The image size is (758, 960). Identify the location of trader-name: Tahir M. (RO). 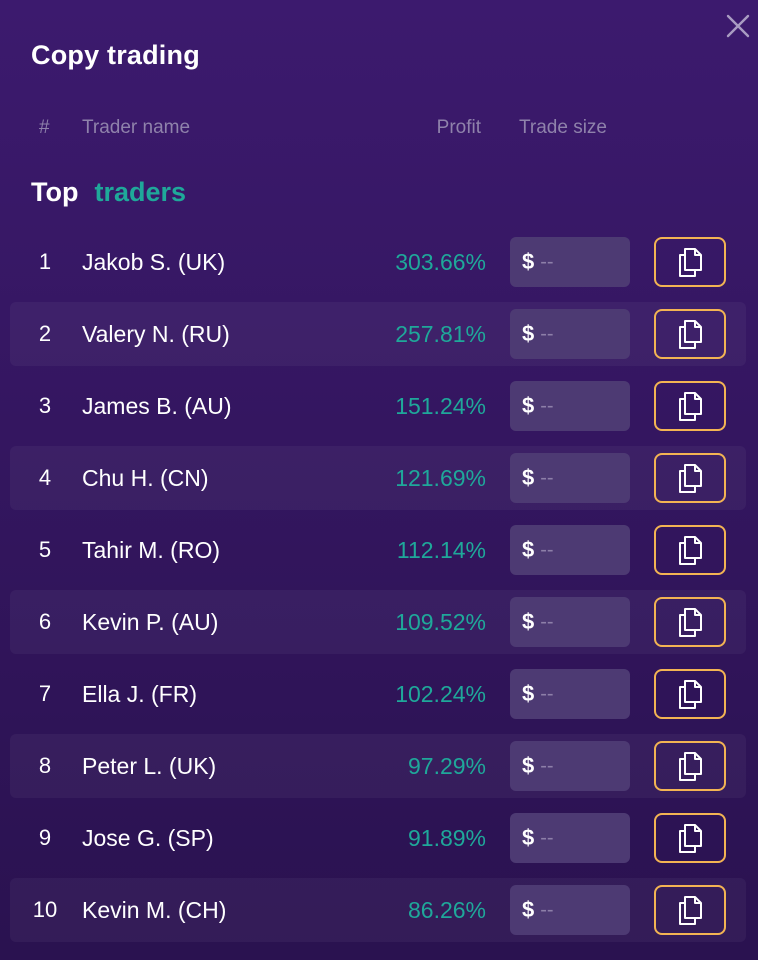
(151, 550).